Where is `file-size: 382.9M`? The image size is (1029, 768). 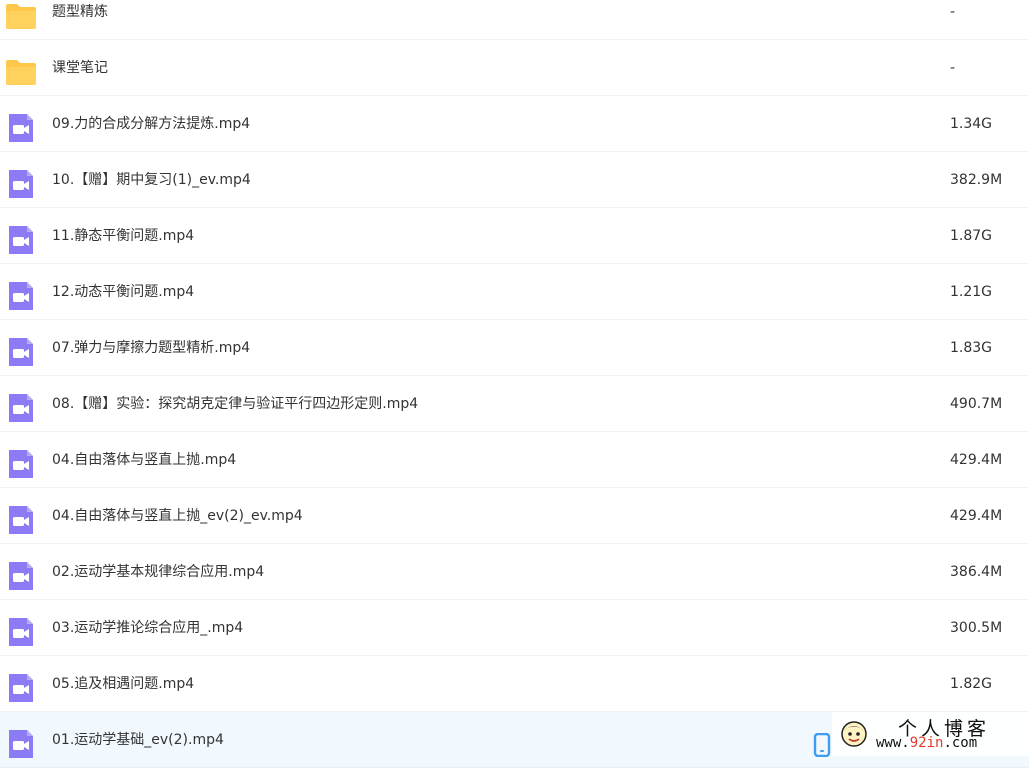 file-size: 382.9M is located at coordinates (976, 180).